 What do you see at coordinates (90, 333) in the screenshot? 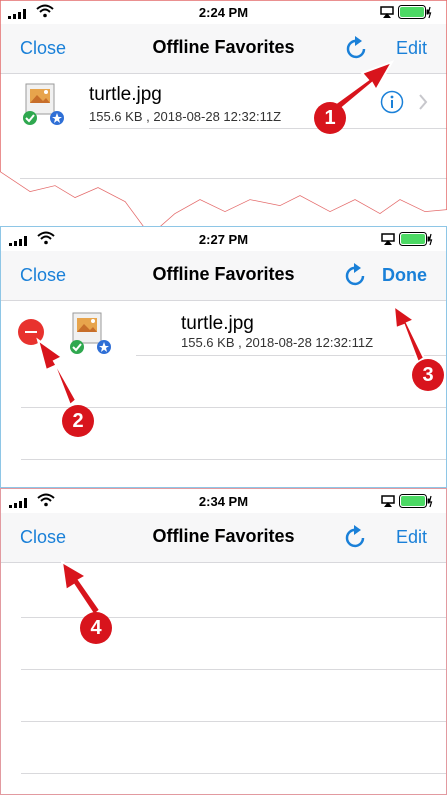
I see `image-file-icon` at bounding box center [90, 333].